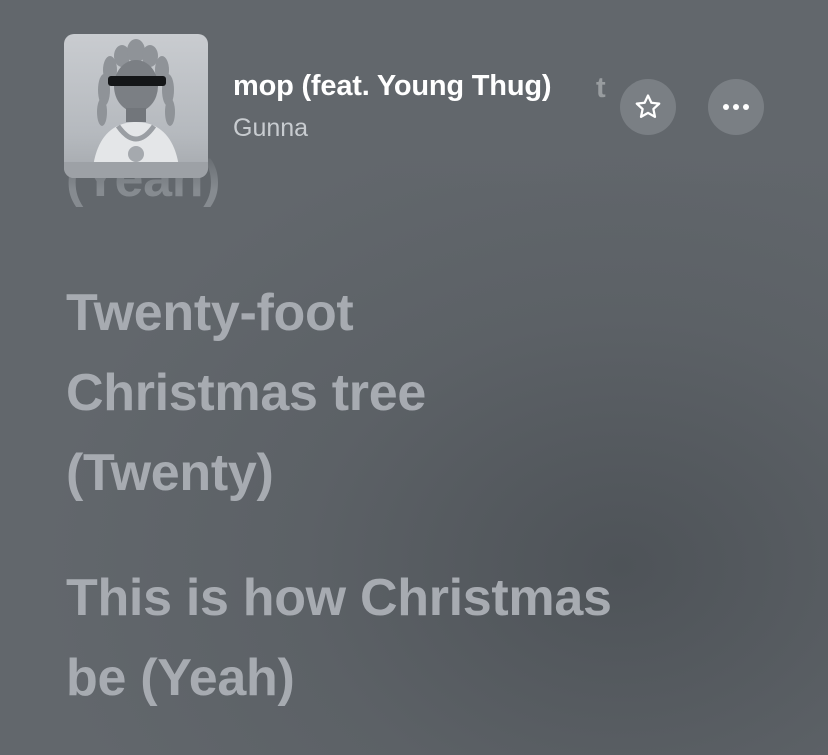 The height and width of the screenshot is (755, 828). I want to click on ellipsis-icon, so click(736, 107).